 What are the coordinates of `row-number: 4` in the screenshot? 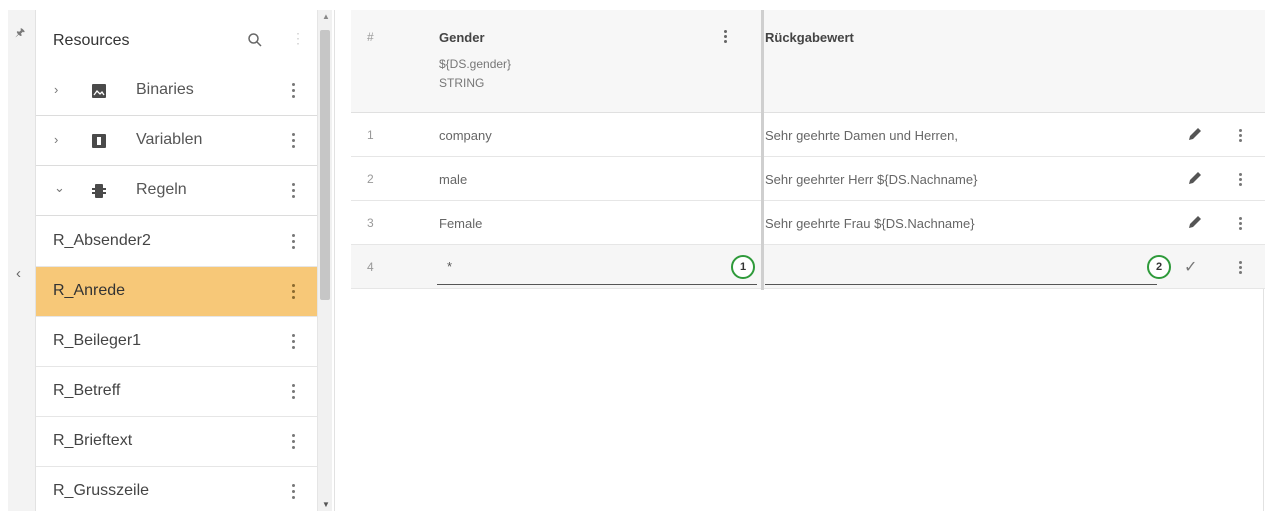 It's located at (370, 267).